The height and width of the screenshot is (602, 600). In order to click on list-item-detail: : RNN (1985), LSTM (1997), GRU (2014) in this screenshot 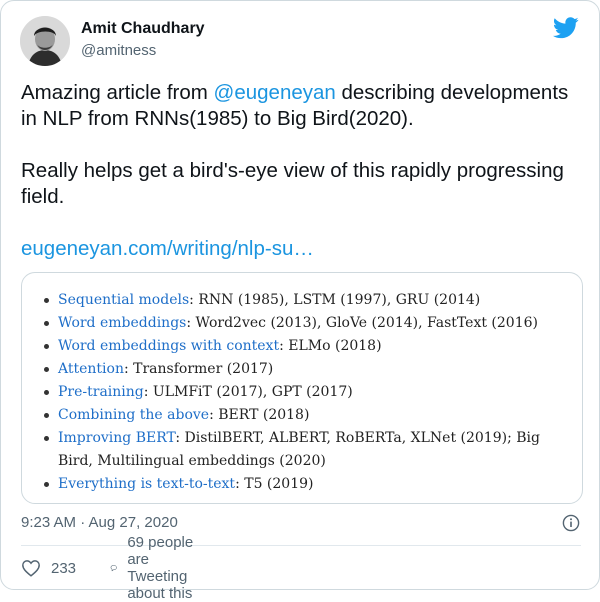, I will do `click(335, 300)`.